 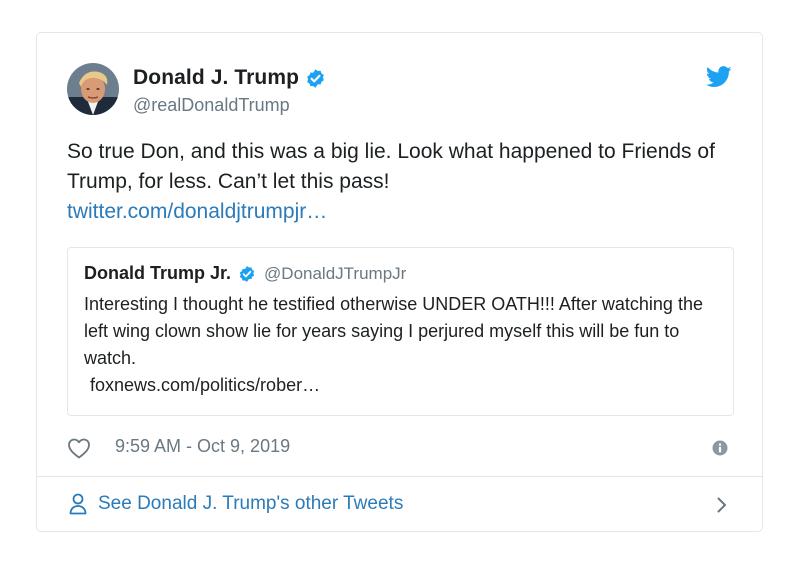 What do you see at coordinates (93, 89) in the screenshot?
I see `avatar` at bounding box center [93, 89].